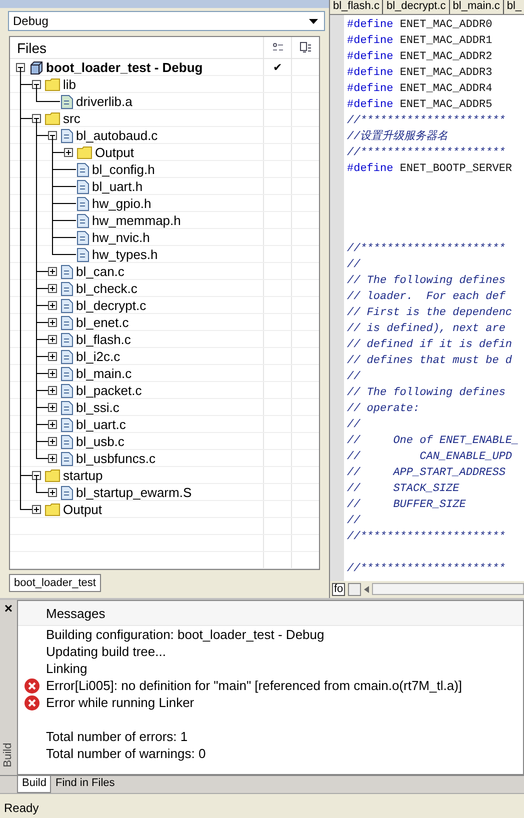  I want to click on summary-text: Total number of warnings: 0, so click(126, 753).